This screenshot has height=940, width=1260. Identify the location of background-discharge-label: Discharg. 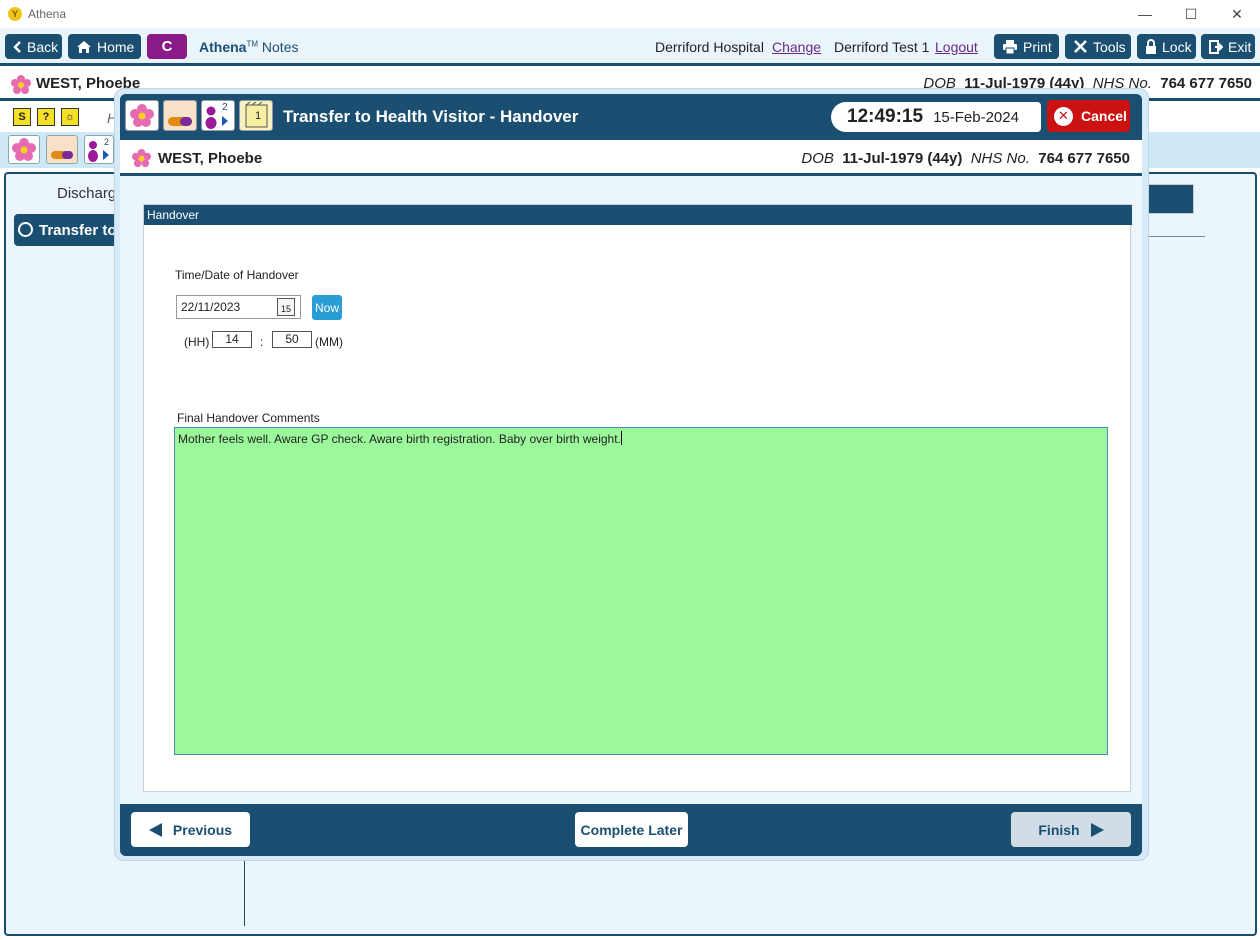
(87, 193).